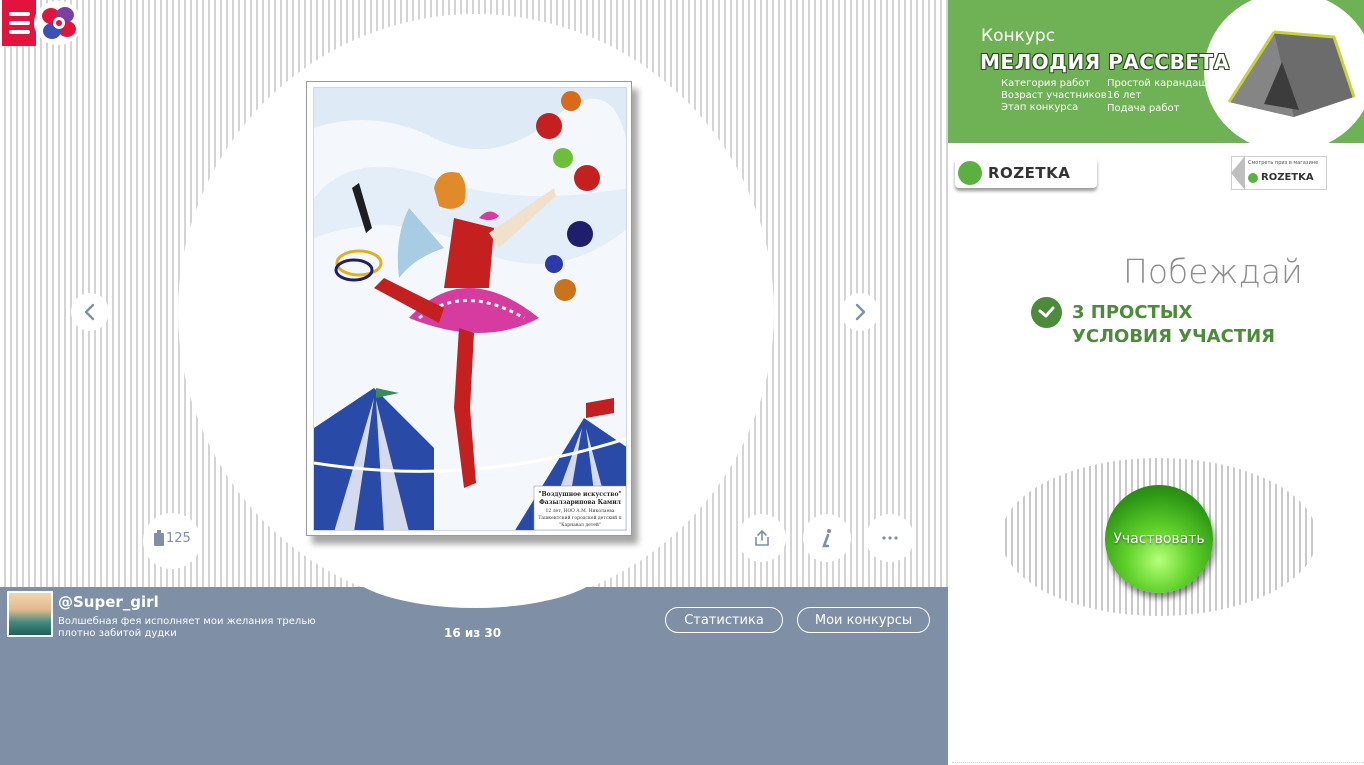  I want to click on next-button, so click(860, 312).